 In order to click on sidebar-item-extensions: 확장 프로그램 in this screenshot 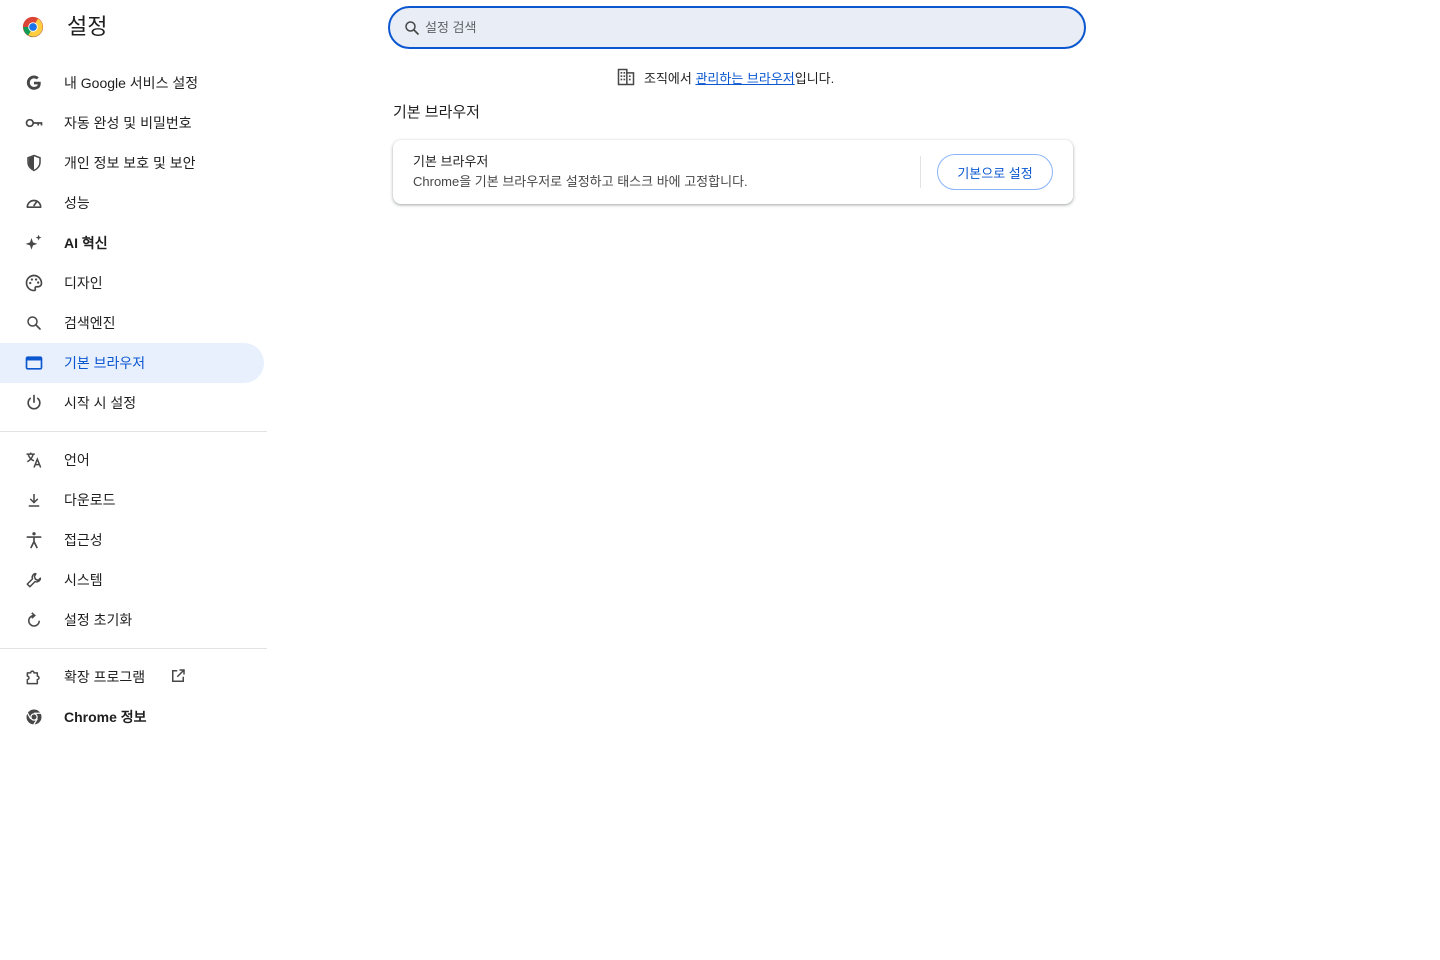, I will do `click(132, 677)`.